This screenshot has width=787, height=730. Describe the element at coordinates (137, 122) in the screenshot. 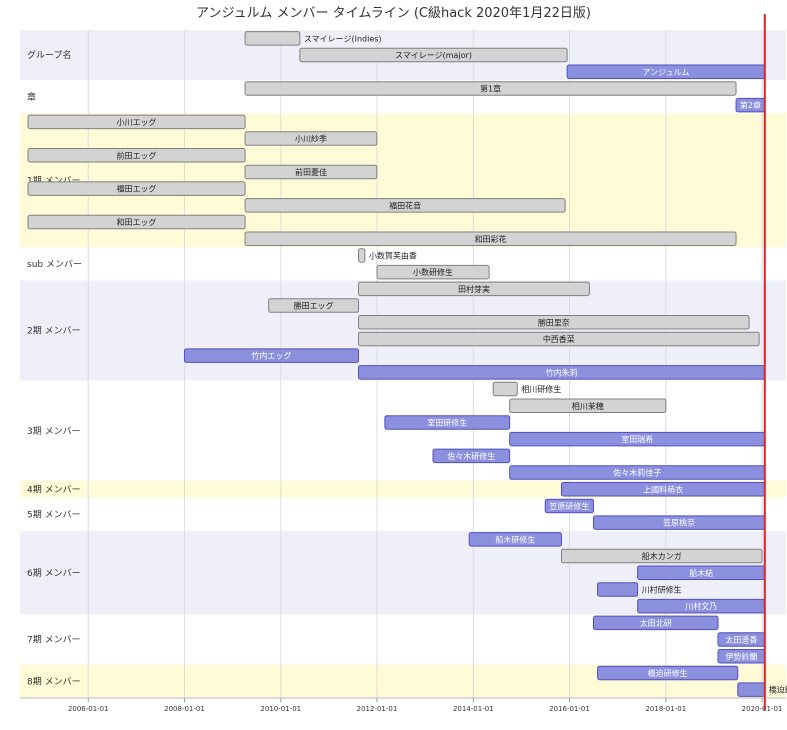

I see `task-label: 小川エッグ` at that location.